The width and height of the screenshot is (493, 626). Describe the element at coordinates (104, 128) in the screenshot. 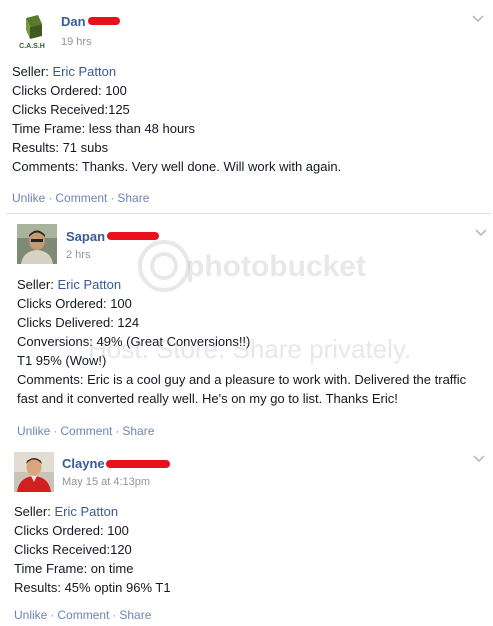

I see `detail-line: Time Frame: less than 48 hours` at that location.